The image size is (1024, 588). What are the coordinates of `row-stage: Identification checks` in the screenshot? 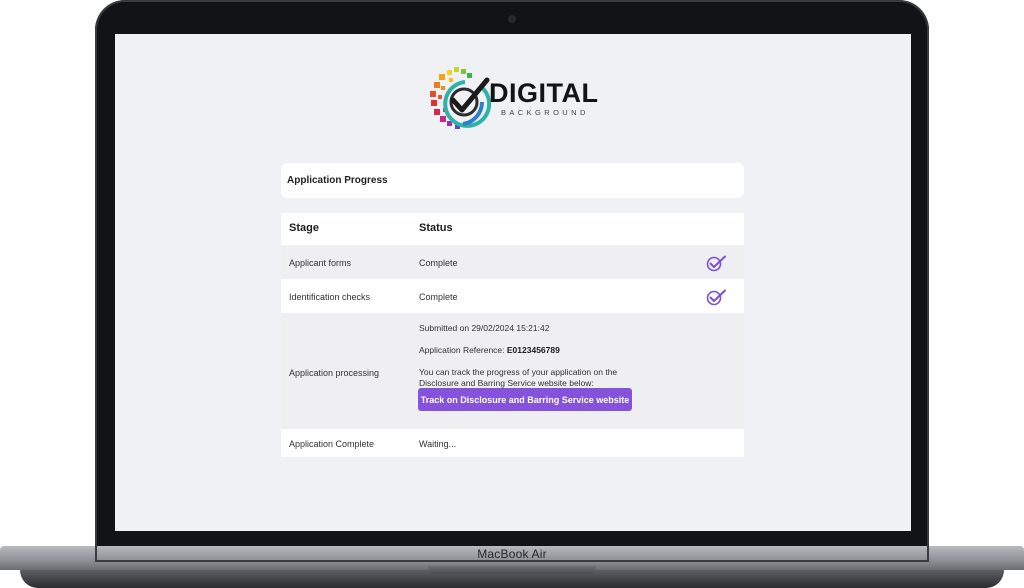 It's located at (330, 297).